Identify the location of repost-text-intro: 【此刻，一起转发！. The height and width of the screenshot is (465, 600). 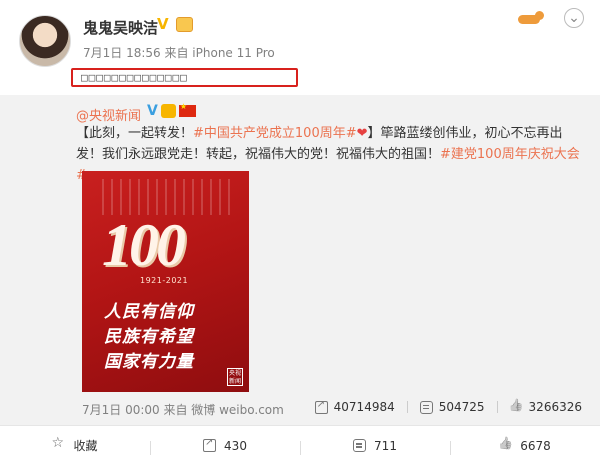
(135, 133).